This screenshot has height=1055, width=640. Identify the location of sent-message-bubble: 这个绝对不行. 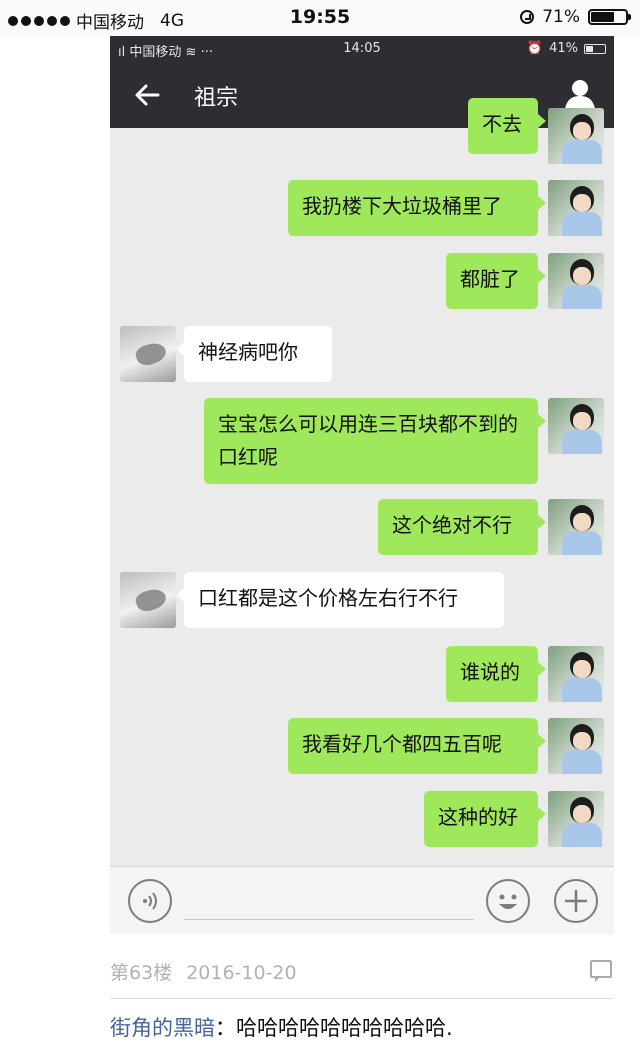
(462, 527).